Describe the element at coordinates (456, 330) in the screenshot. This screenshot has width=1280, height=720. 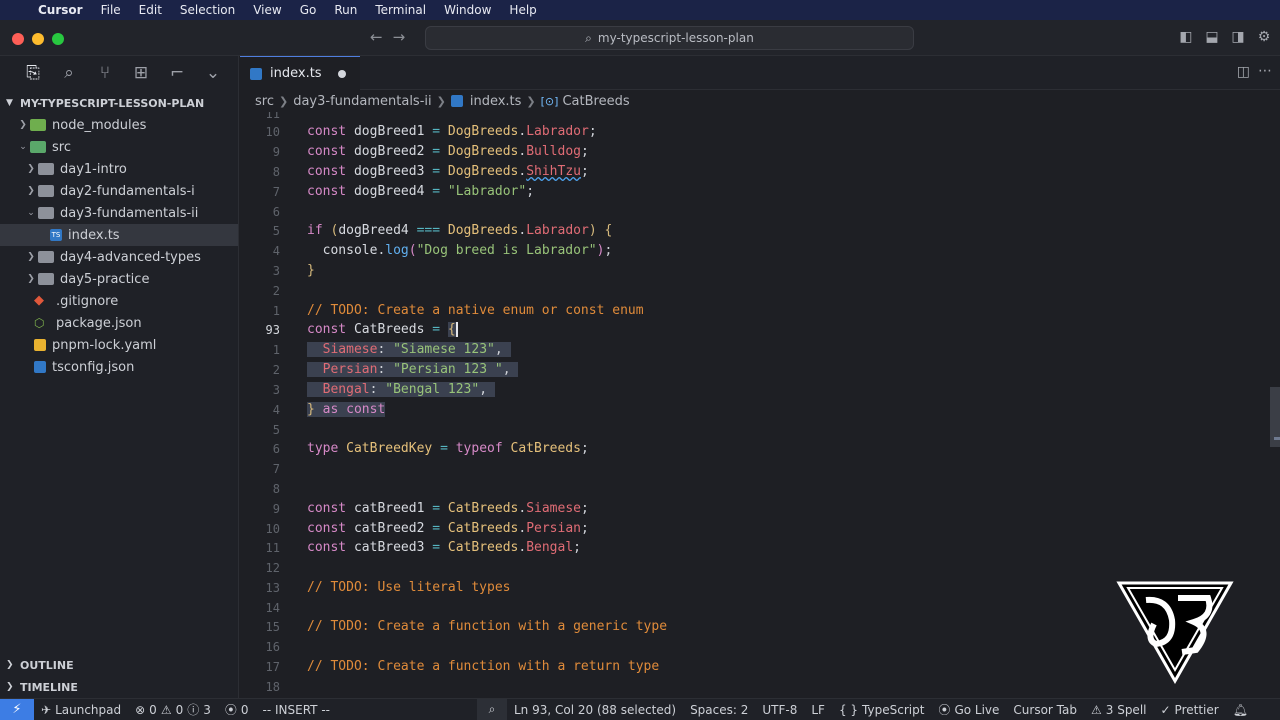
I see `text-cursor` at that location.